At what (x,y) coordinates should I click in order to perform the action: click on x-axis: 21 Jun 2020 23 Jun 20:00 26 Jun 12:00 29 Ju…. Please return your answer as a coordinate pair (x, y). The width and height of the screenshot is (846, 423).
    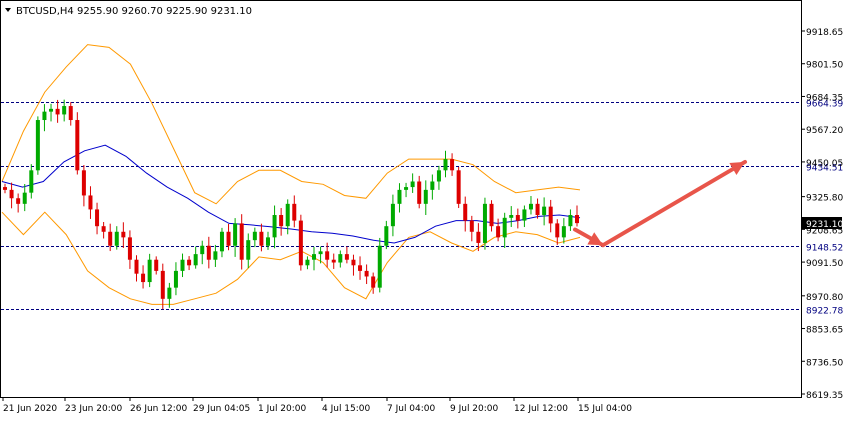
    Looking at the image, I should click on (317, 405).